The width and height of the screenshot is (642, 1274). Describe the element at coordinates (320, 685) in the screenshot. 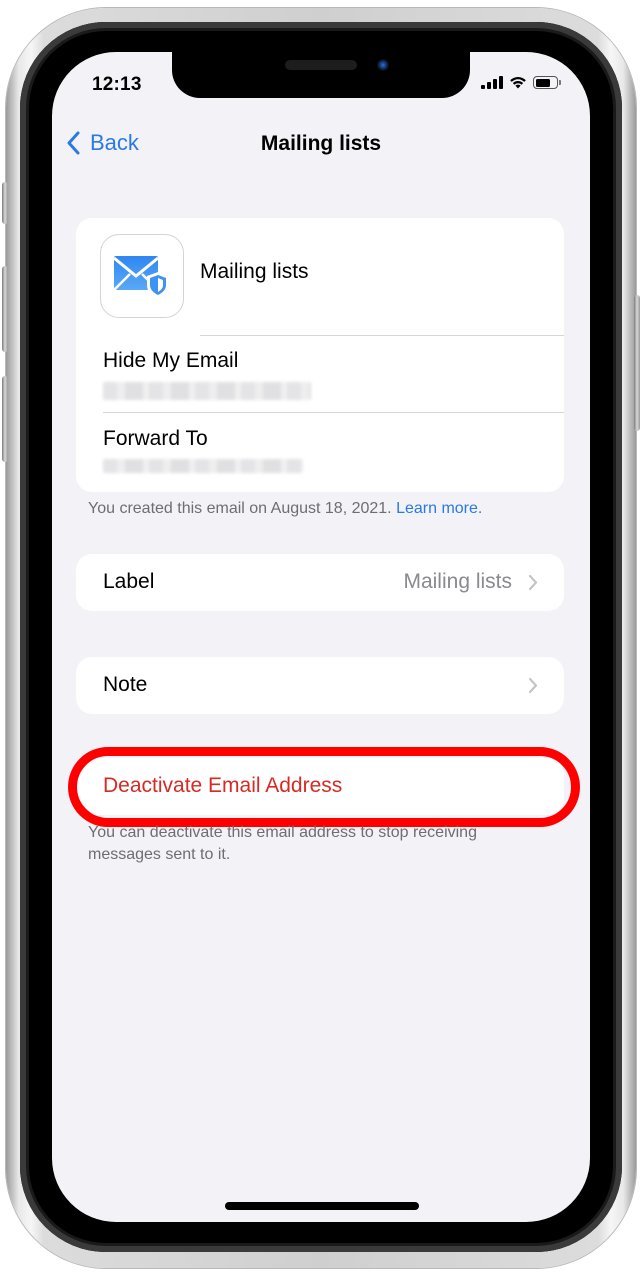

I see `note-row: Note` at that location.